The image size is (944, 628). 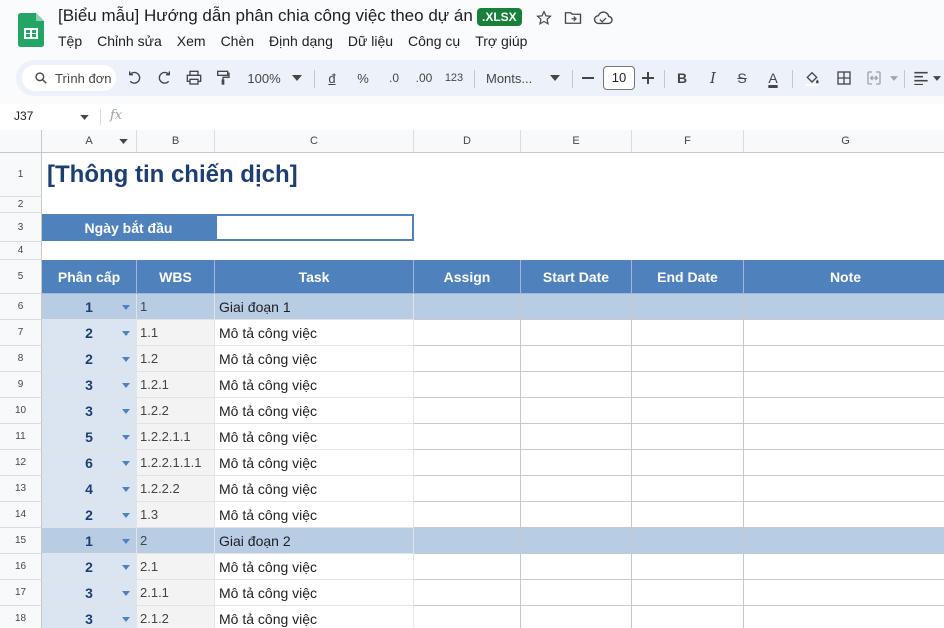 What do you see at coordinates (544, 18) in the screenshot?
I see `star-icon` at bounding box center [544, 18].